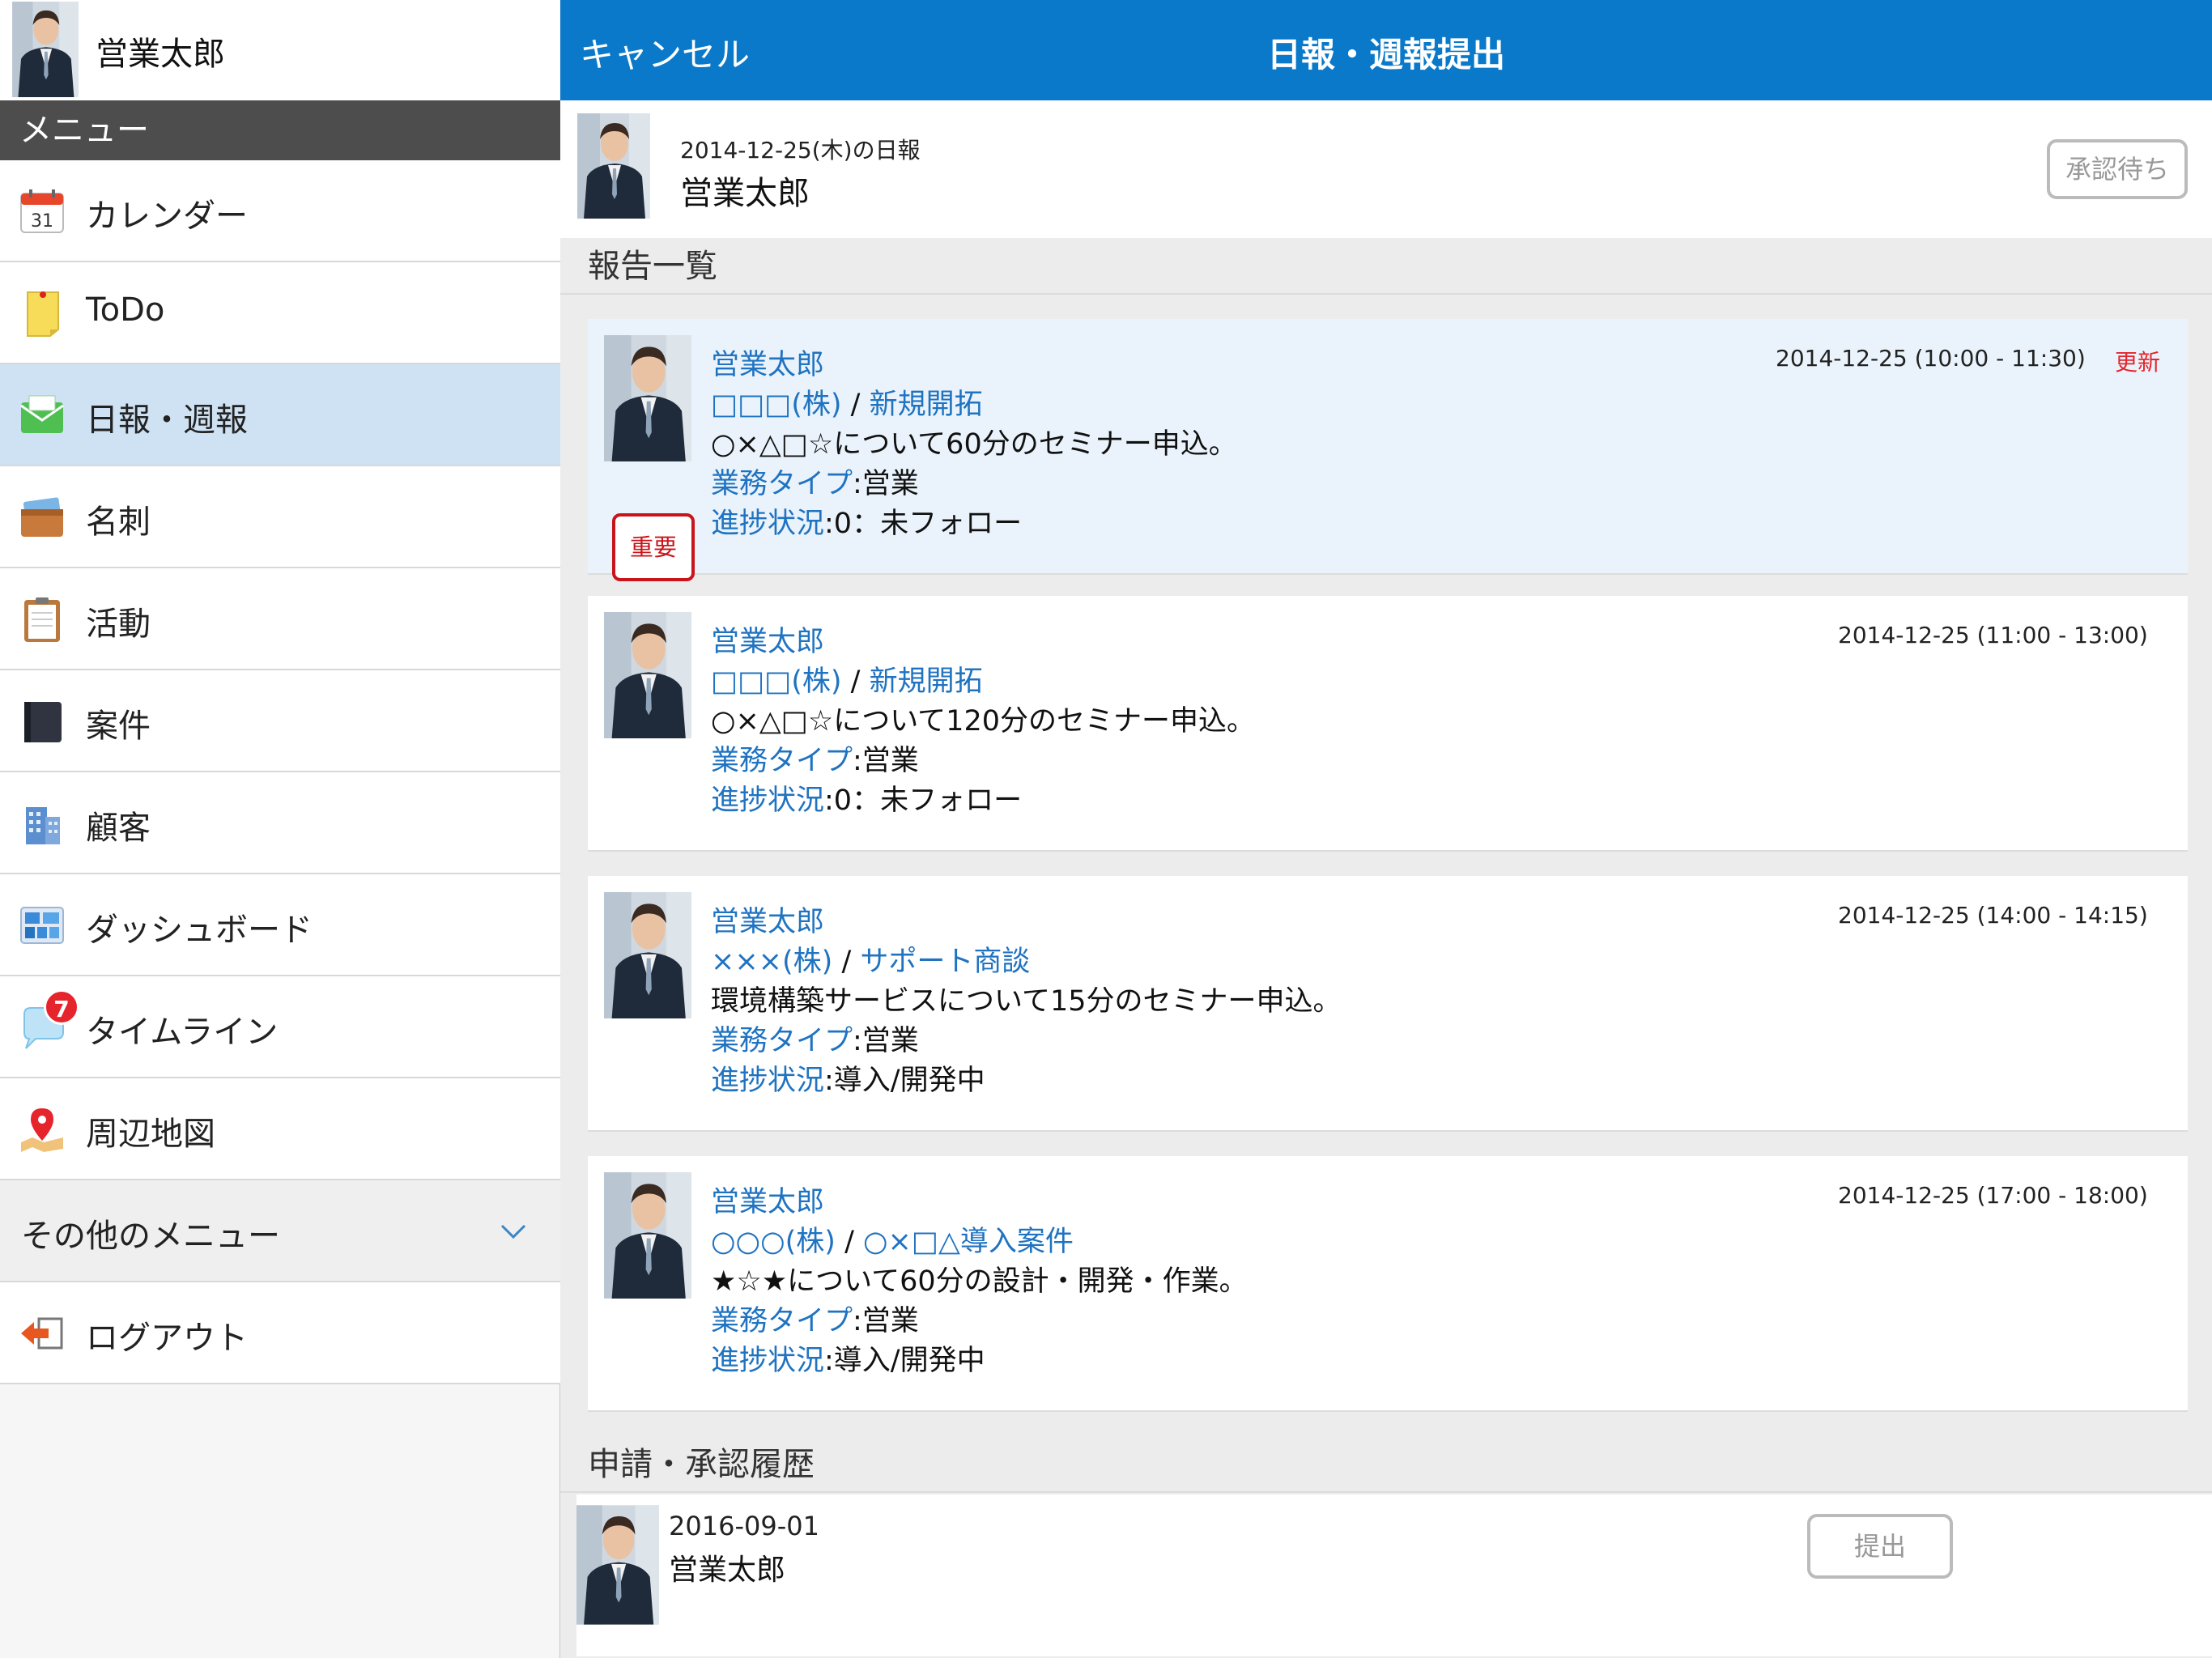 Image resolution: width=2212 pixels, height=1658 pixels. Describe the element at coordinates (653, 547) in the screenshot. I see `important-badge: 重要` at that location.